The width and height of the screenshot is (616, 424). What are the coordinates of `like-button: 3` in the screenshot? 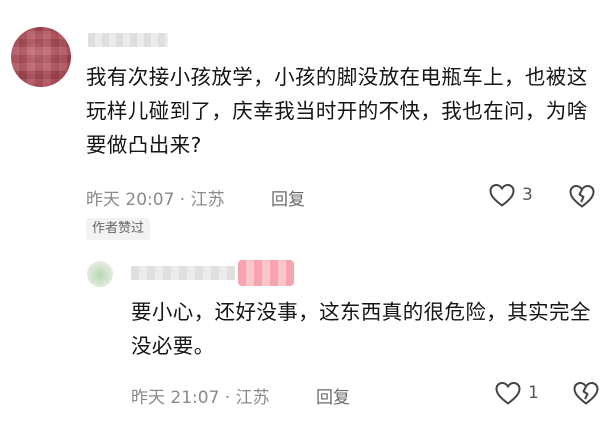 It's located at (510, 195).